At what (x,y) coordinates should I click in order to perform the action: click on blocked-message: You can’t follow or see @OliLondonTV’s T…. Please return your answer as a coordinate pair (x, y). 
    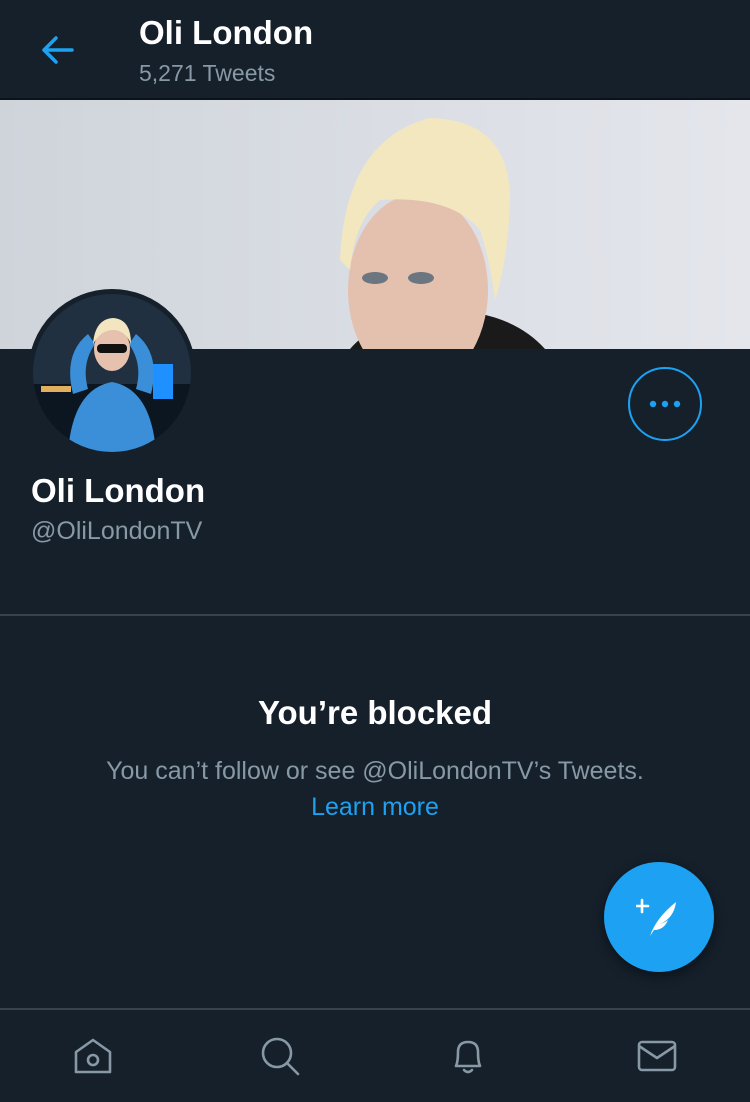
    Looking at the image, I should click on (375, 771).